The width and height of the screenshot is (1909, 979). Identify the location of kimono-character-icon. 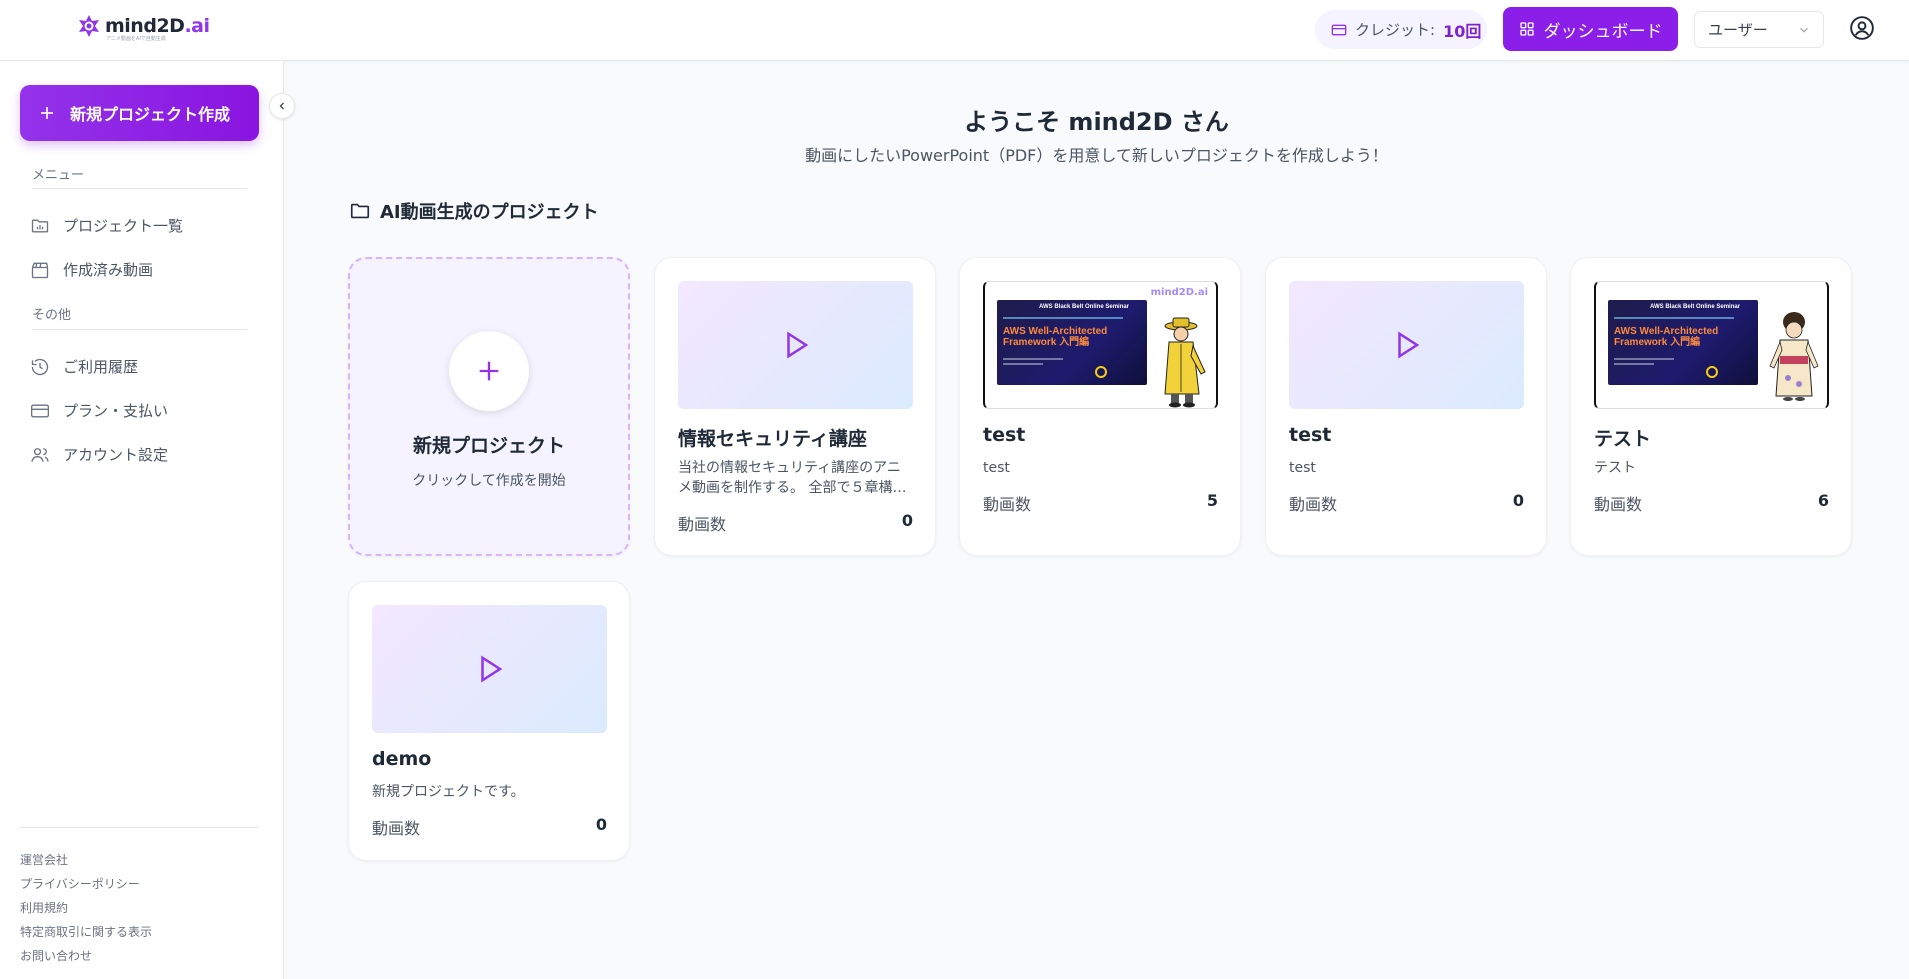
(1794, 356).